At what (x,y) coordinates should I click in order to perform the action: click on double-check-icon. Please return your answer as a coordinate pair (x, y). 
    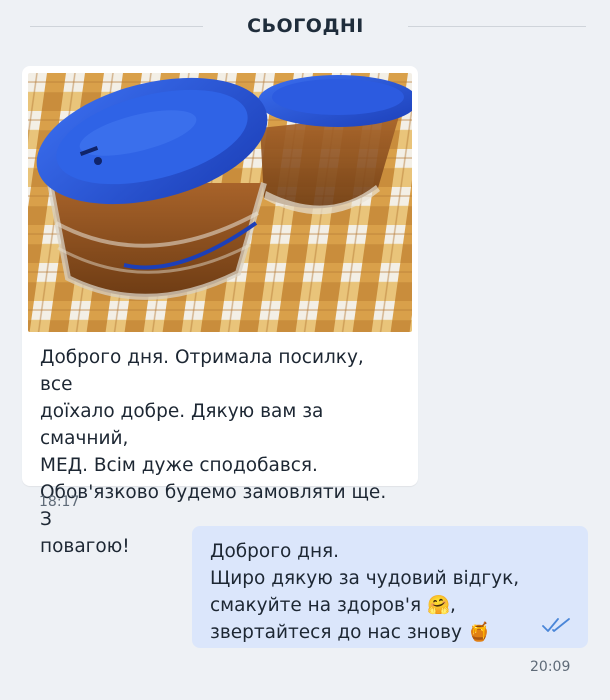
    Looking at the image, I should click on (557, 625).